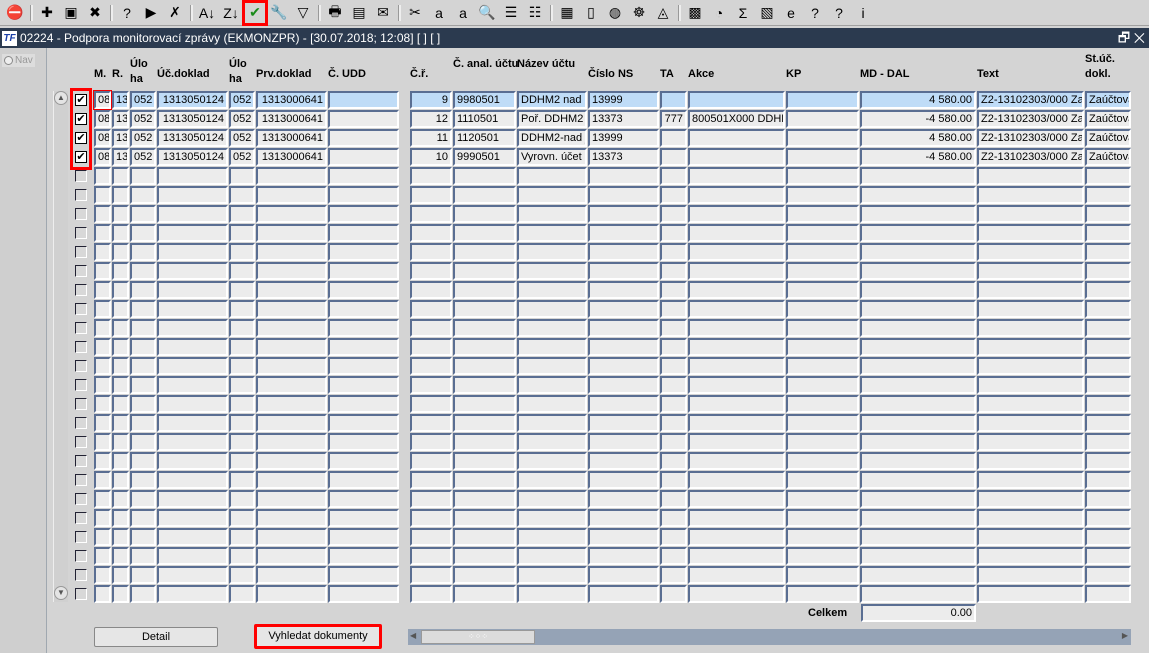  Describe the element at coordinates (484, 119) in the screenshot. I see `grid-cell: 1110501` at that location.